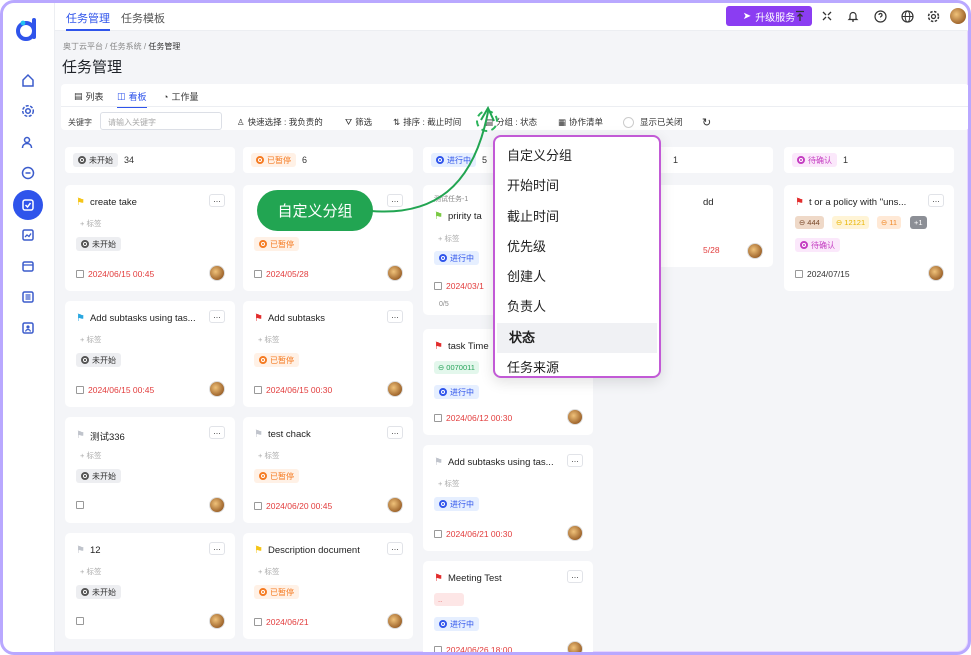 The height and width of the screenshot is (655, 971). What do you see at coordinates (28, 266) in the screenshot?
I see `calendar-icon` at bounding box center [28, 266].